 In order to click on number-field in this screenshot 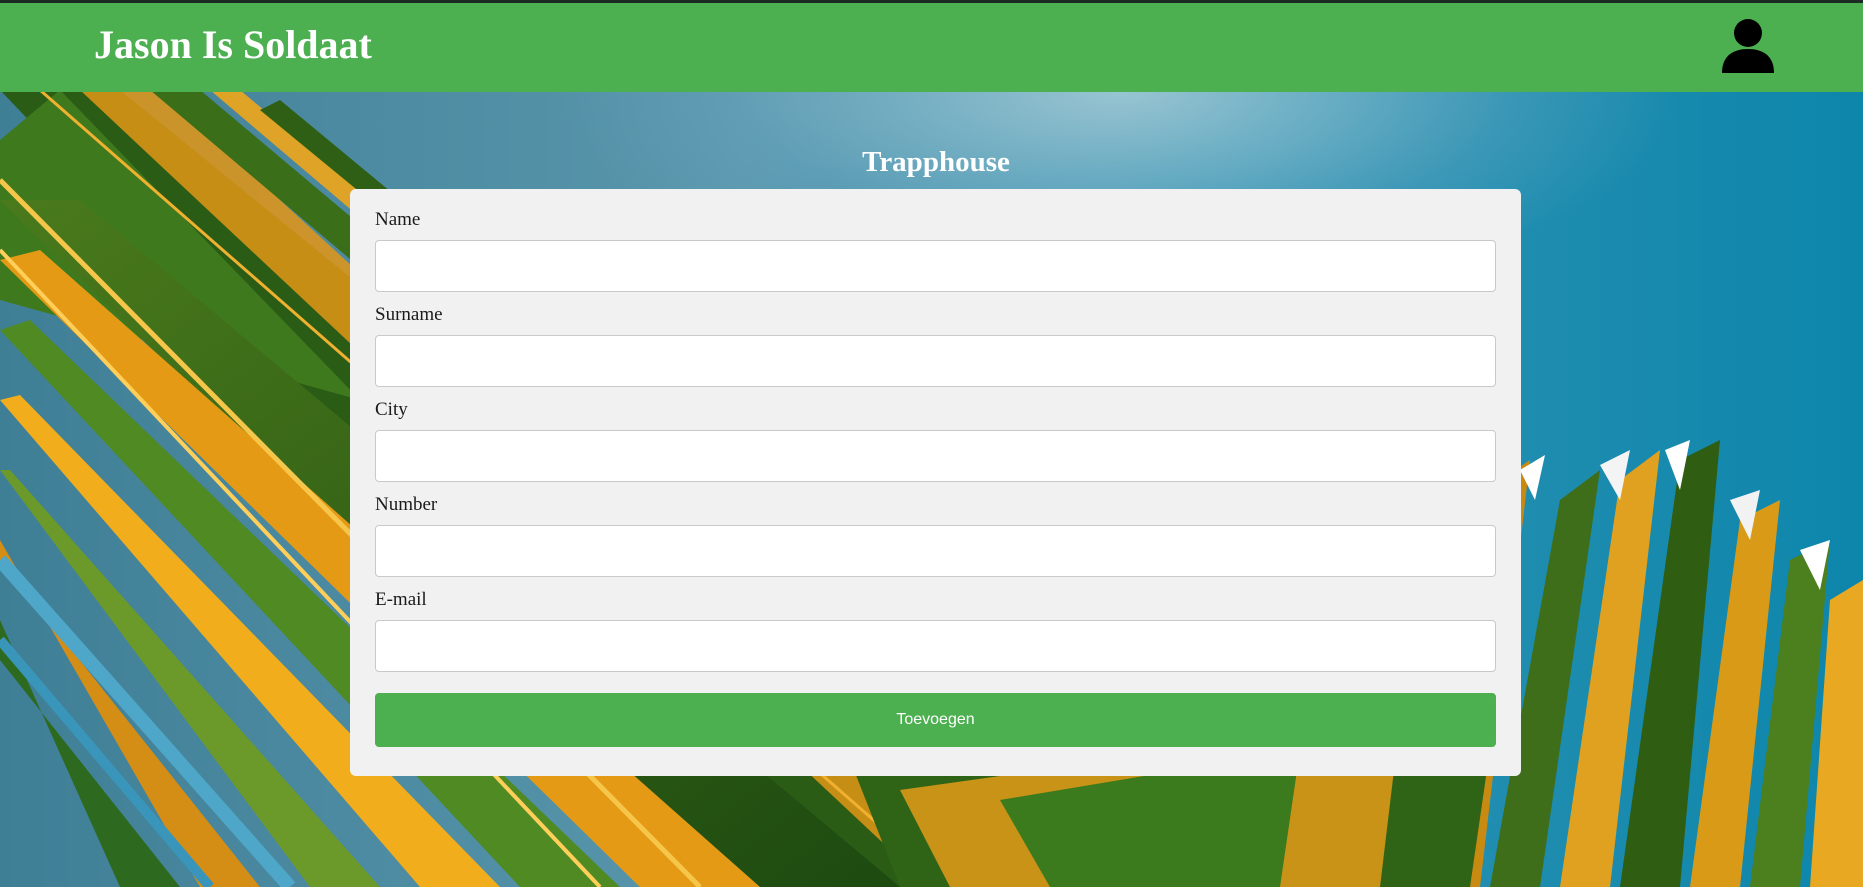, I will do `click(935, 551)`.